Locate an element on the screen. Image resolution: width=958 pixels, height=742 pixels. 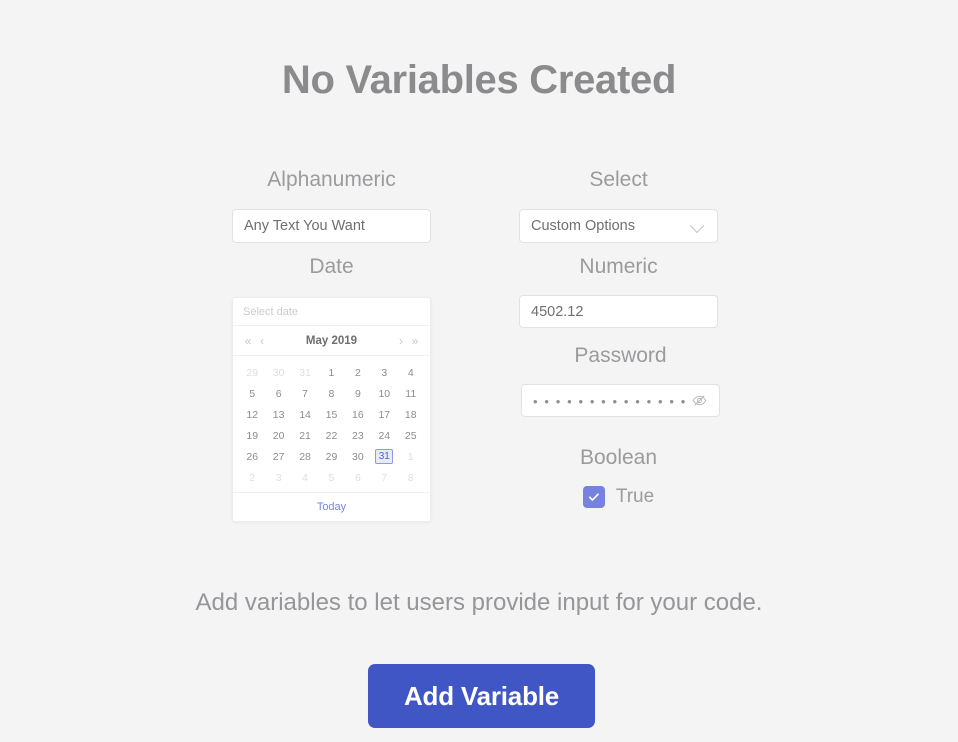
calendar-day: 26 is located at coordinates (252, 456).